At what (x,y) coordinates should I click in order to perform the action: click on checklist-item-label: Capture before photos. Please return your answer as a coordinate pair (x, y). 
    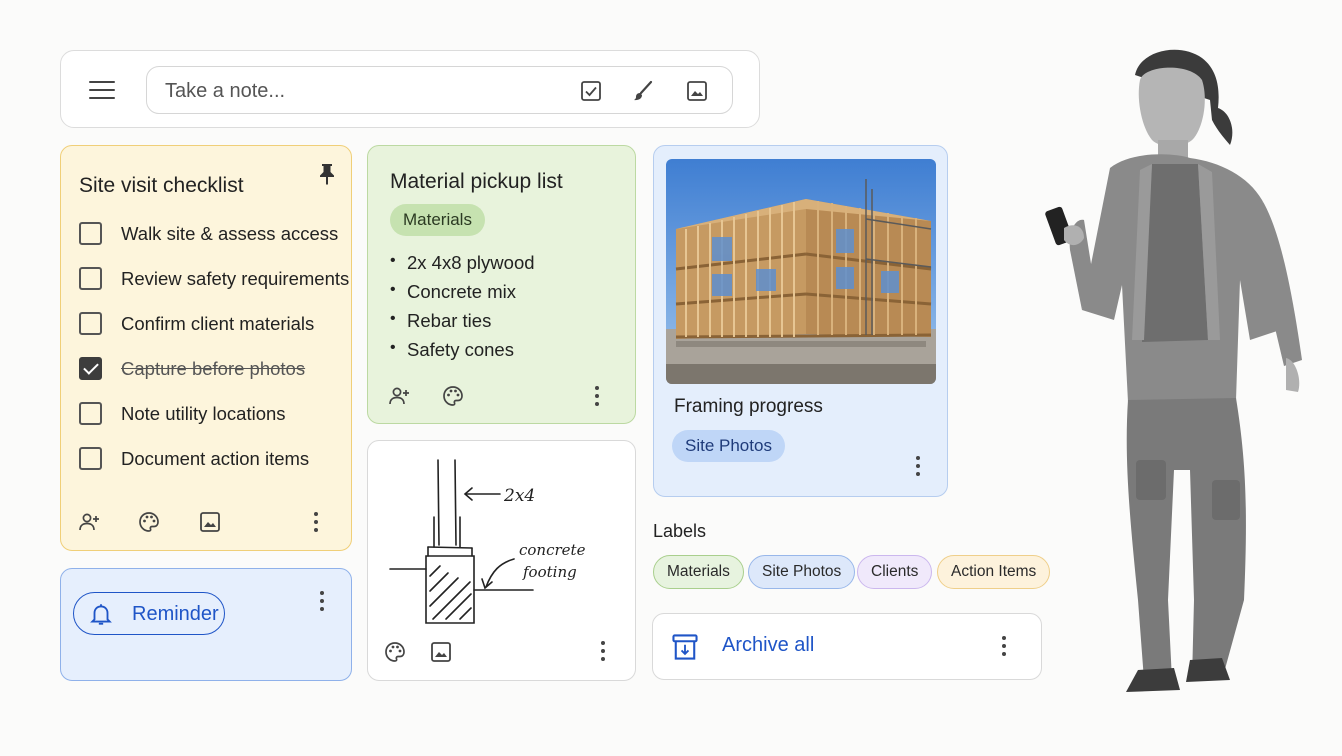
    Looking at the image, I should click on (213, 368).